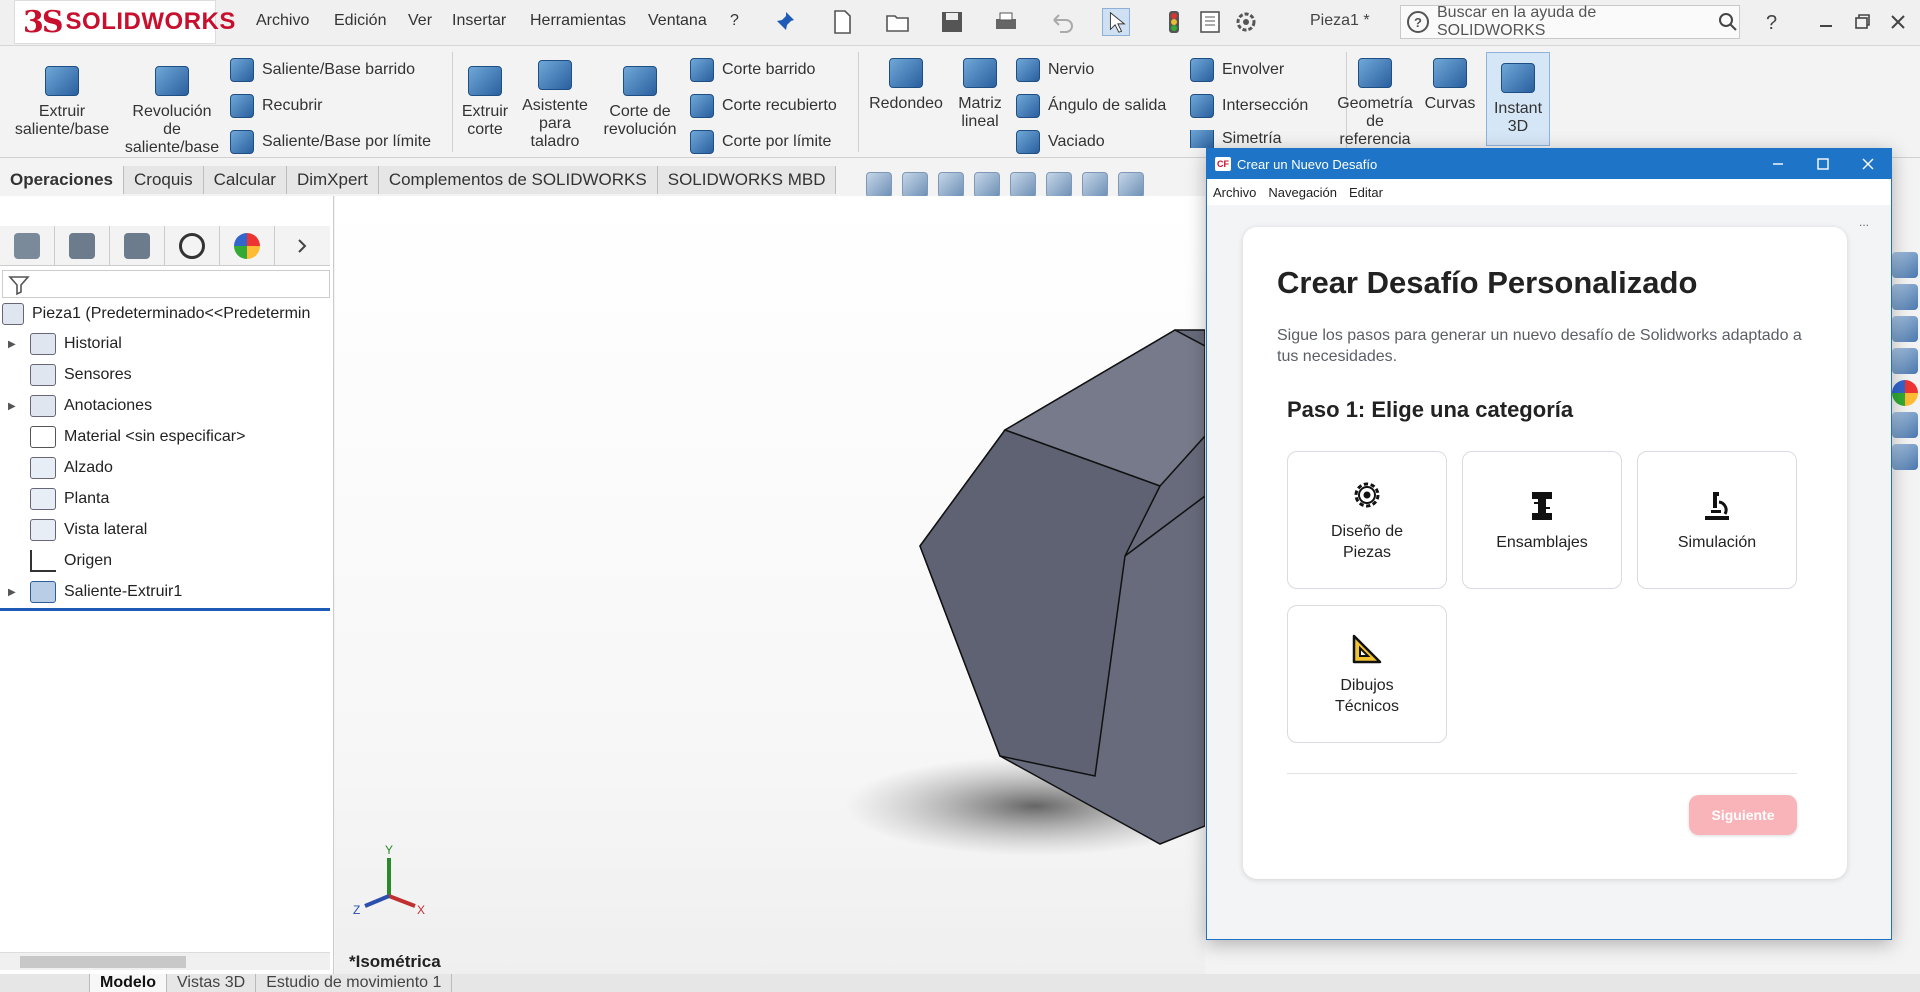 The height and width of the screenshot is (992, 1920). I want to click on menu-herramientas: Herramientas, so click(578, 21).